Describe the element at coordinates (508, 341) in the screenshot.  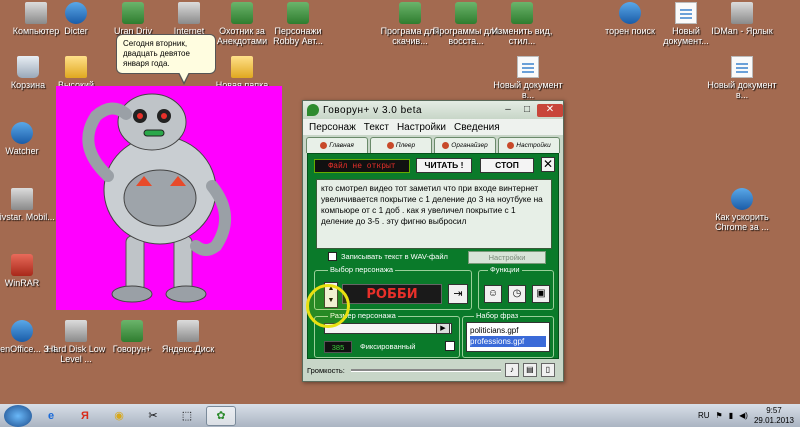
I see `phrase-item-selected: professions.gpf` at that location.